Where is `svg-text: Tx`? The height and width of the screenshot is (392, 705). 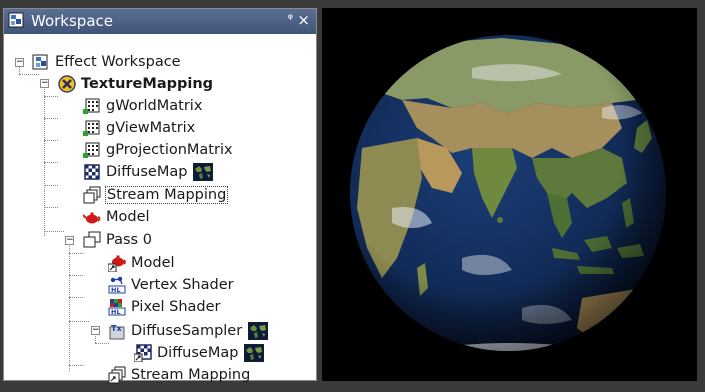 svg-text: Tx is located at coordinates (116, 328).